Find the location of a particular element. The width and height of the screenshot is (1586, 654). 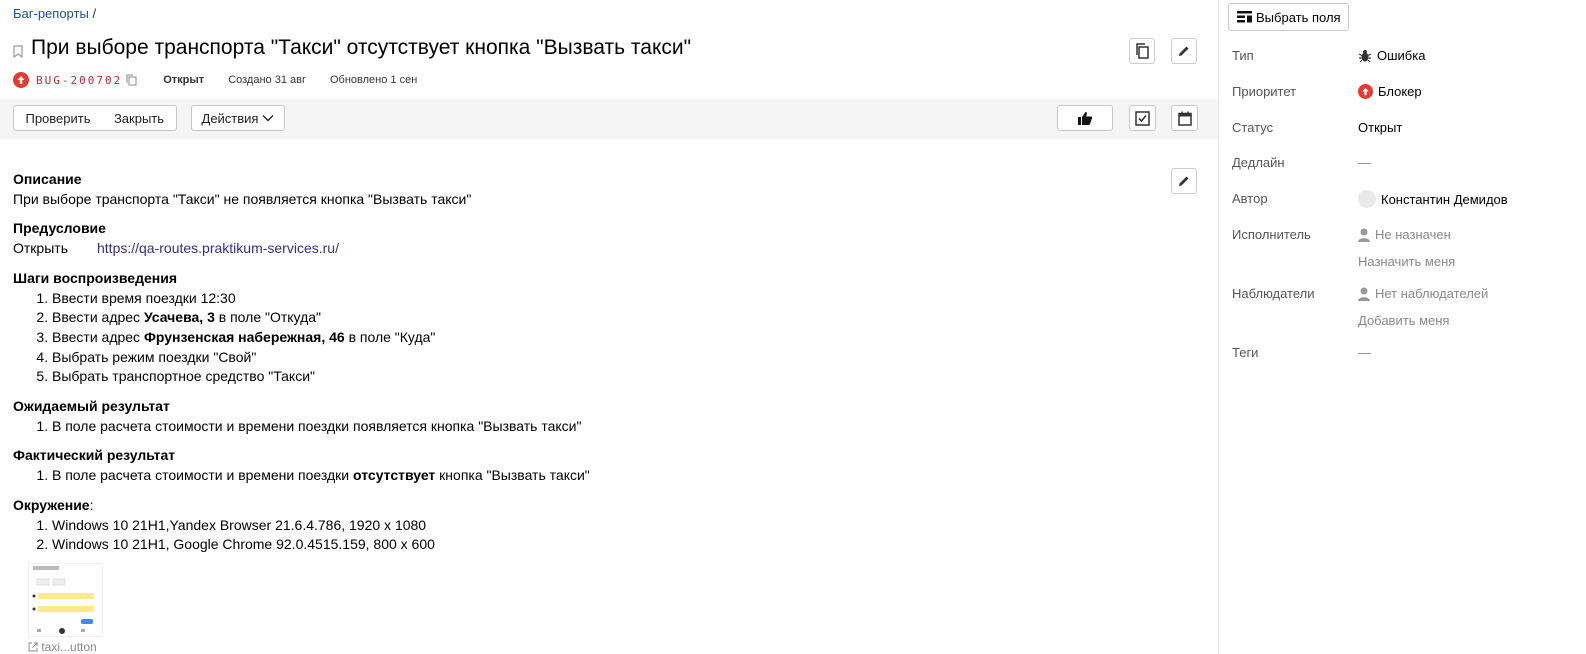

copy-key-icon is located at coordinates (131, 80).